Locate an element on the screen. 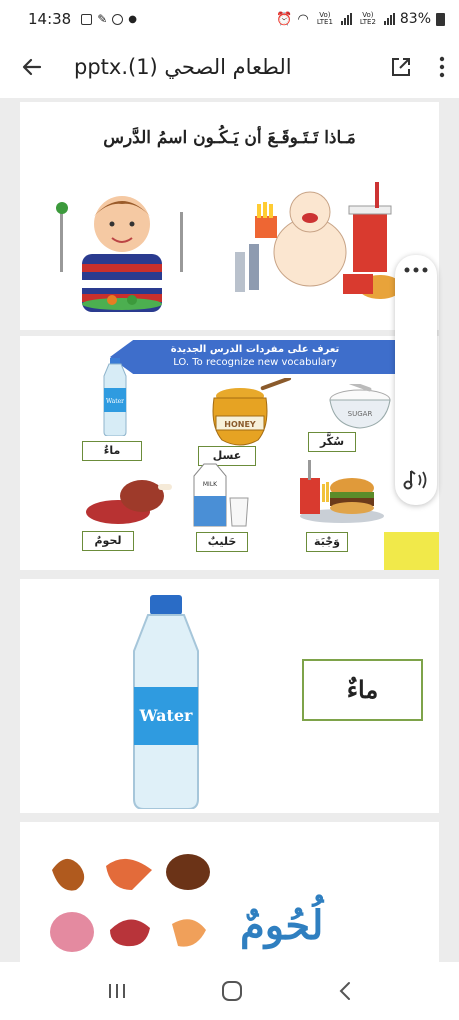 This screenshot has height=1020, width=459. home-icon is located at coordinates (232, 991).